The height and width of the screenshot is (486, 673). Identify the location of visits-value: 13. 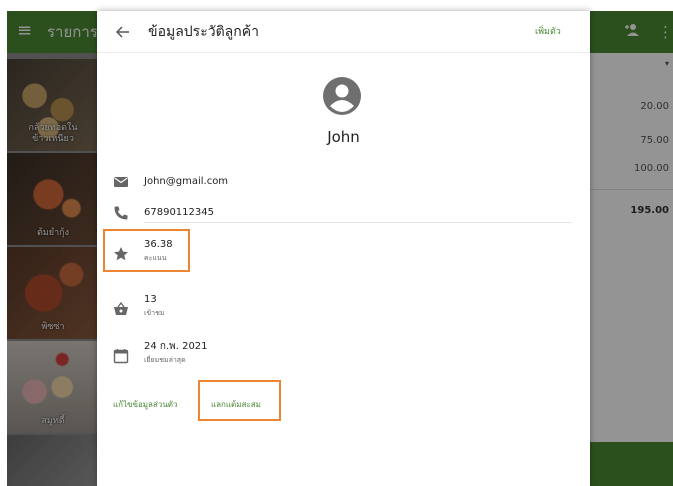
(150, 299).